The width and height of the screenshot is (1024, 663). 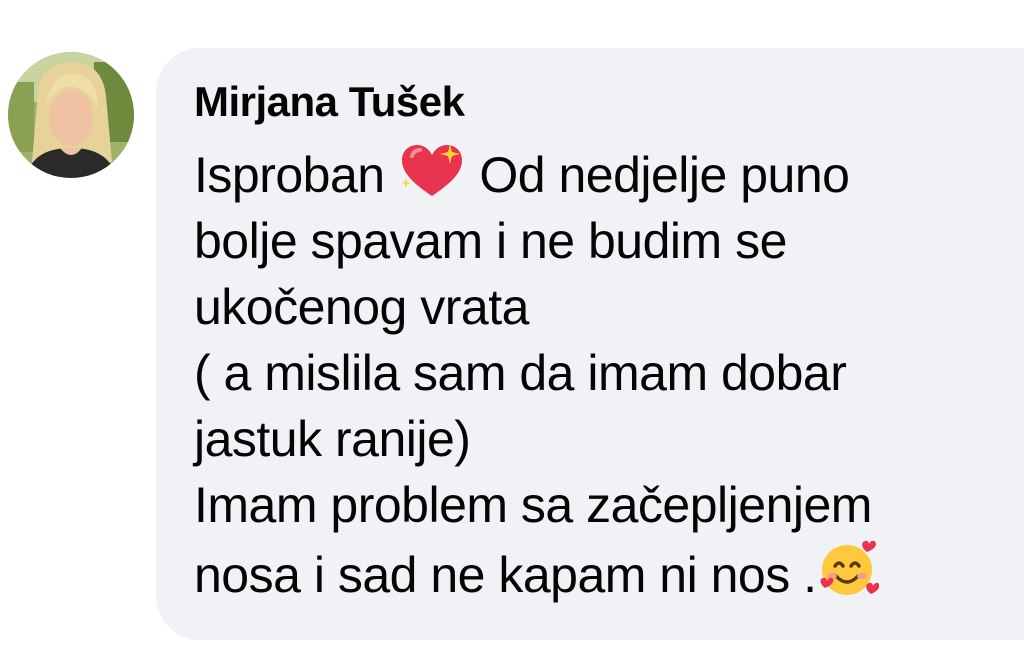 I want to click on comment-line: nosa i sad ne kapam ni nos ., so click(x=594, y=571).